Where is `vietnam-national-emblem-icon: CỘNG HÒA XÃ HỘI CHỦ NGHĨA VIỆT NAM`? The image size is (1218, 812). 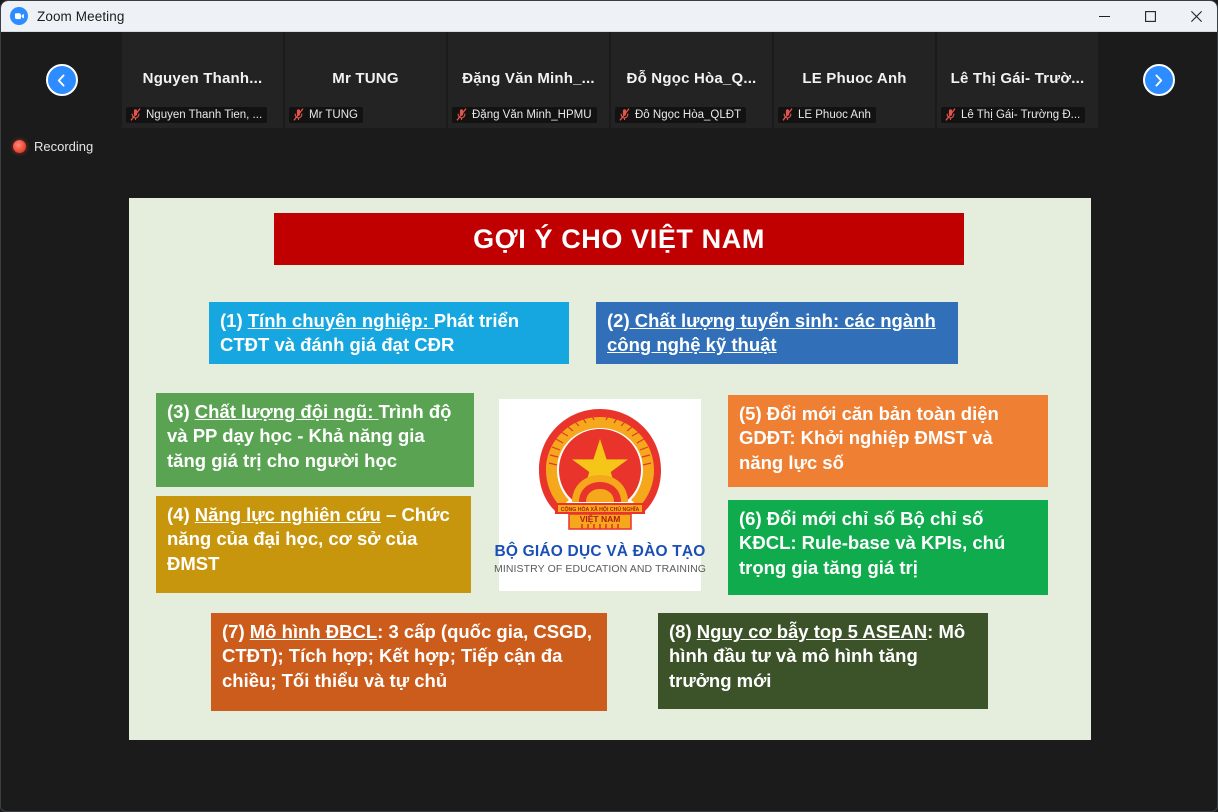 vietnam-national-emblem-icon: CỘNG HÒA XÃ HỘI CHỦ NGHĨA VIỆT NAM is located at coordinates (600, 469).